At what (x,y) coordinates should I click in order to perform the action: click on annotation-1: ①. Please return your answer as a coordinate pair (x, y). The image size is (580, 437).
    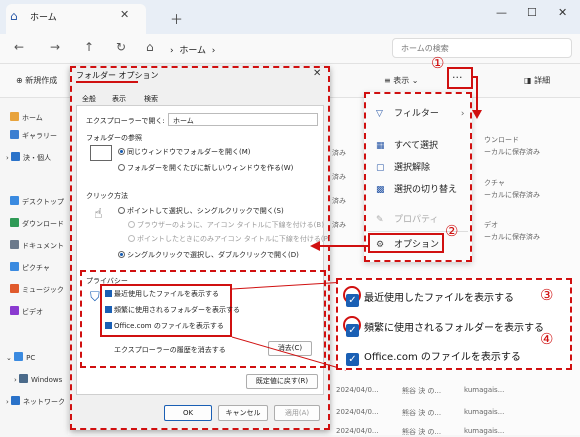
    Looking at the image, I should click on (438, 63).